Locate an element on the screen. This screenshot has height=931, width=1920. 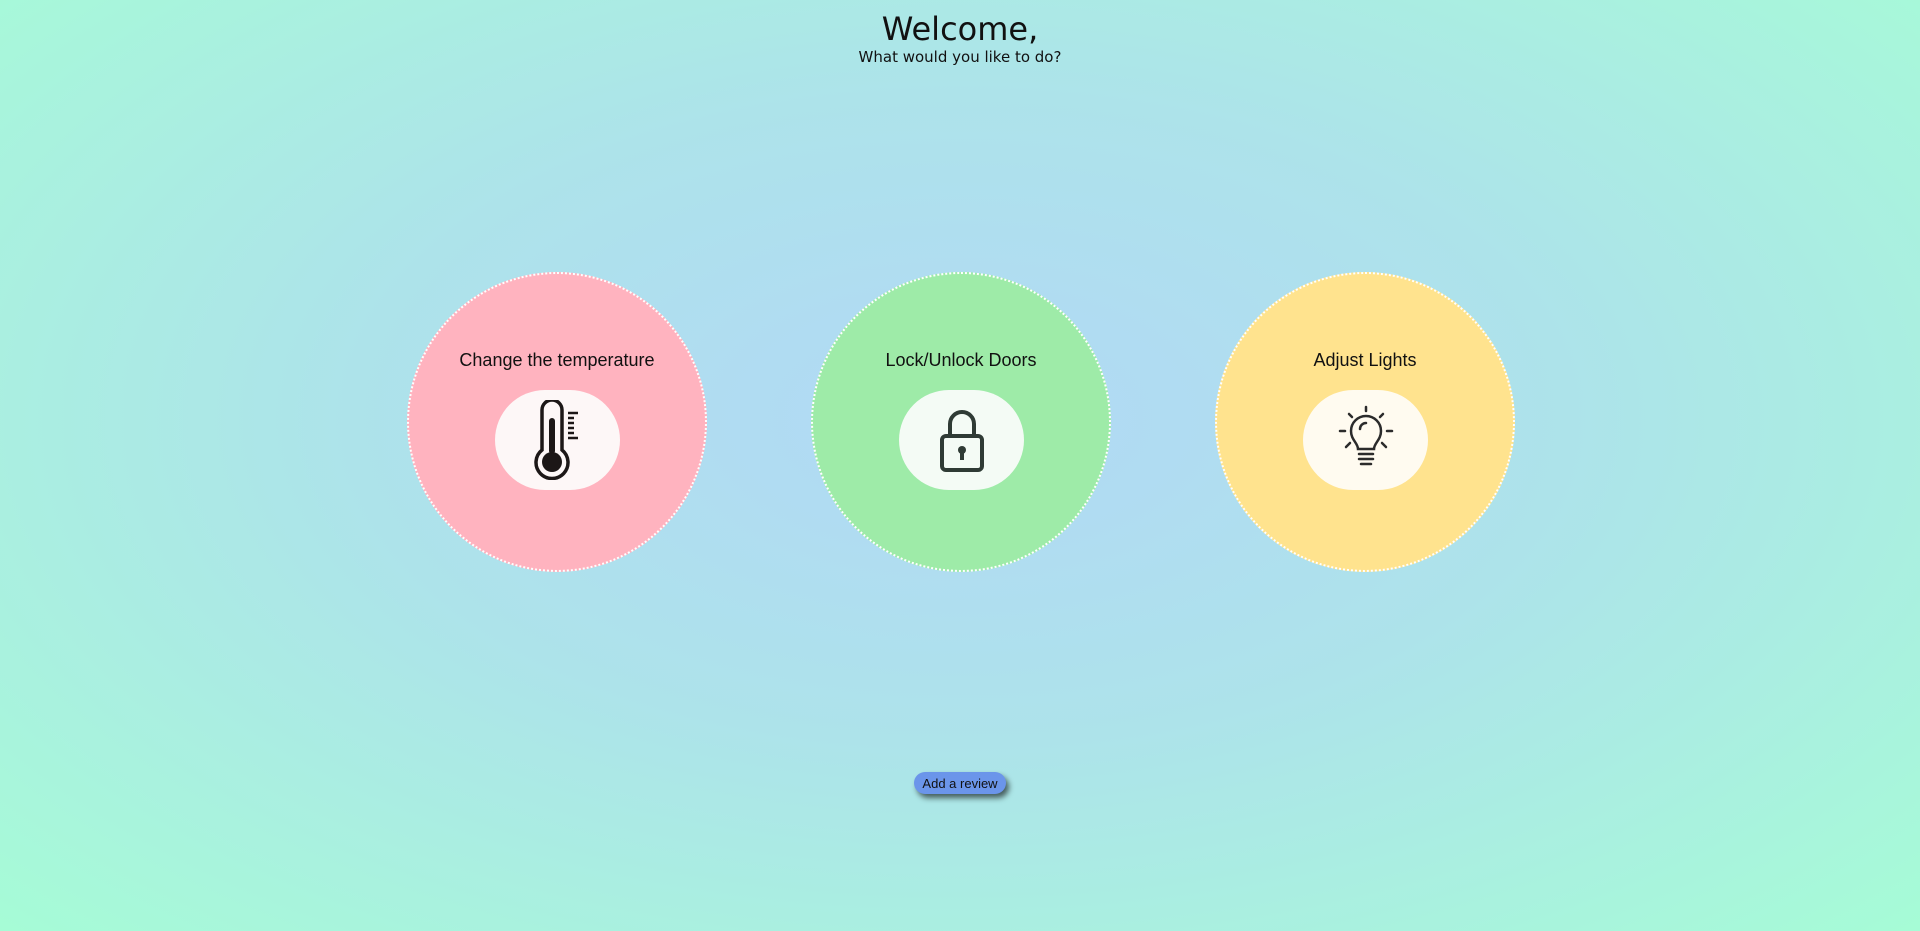
padlock-icon is located at coordinates (961, 441).